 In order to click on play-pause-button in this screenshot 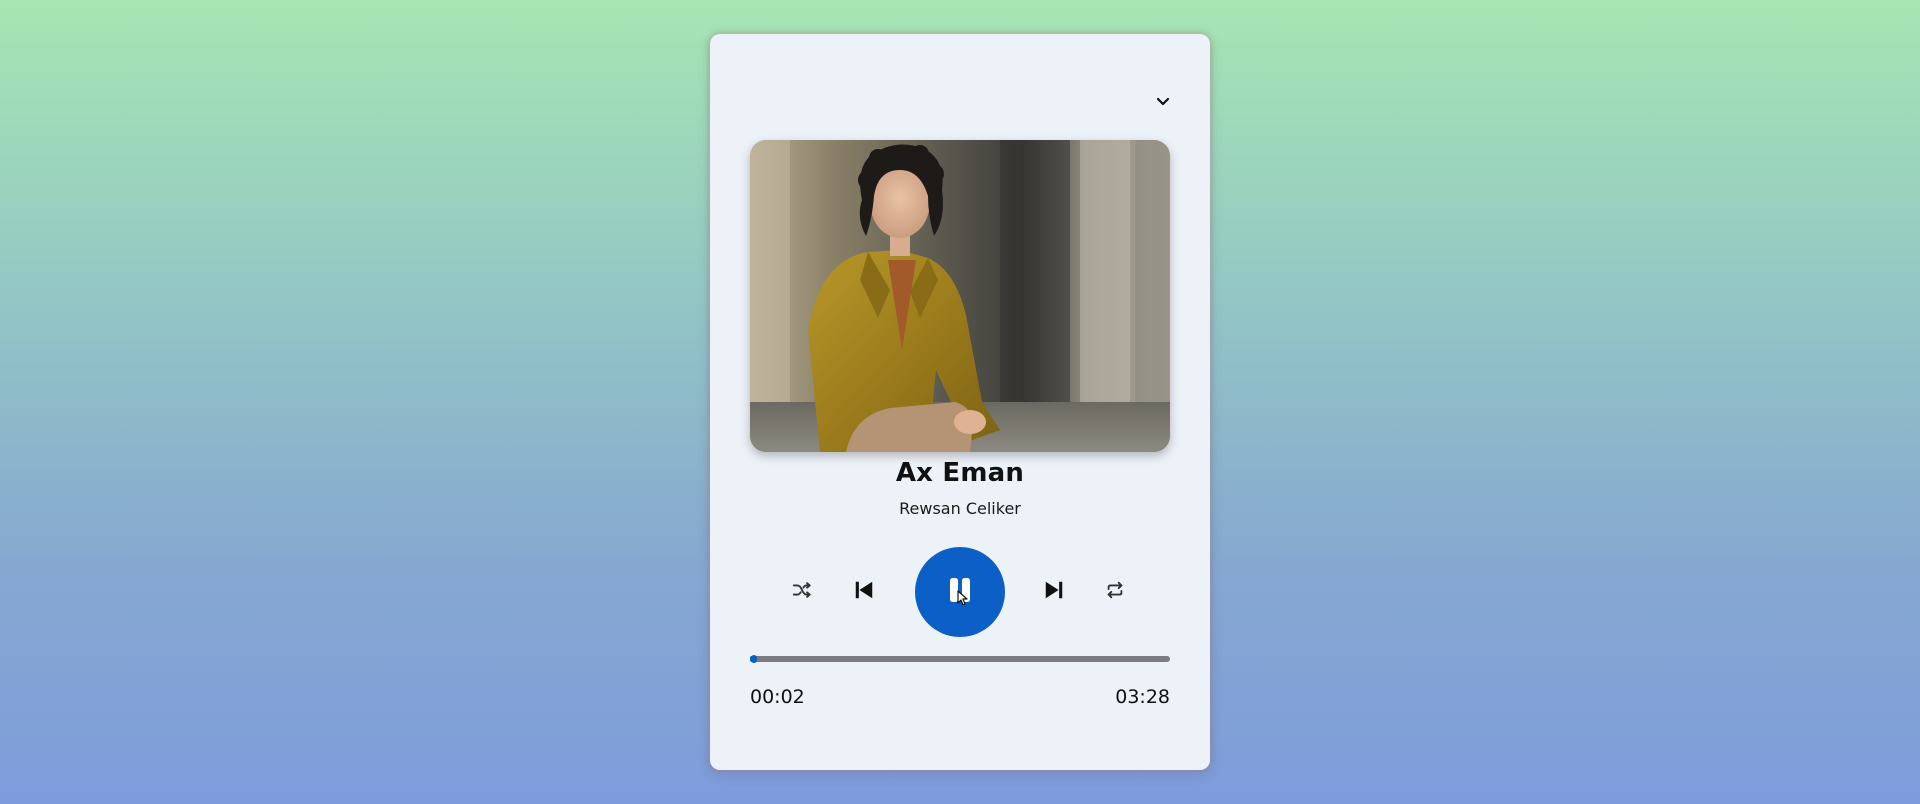, I will do `click(960, 592)`.